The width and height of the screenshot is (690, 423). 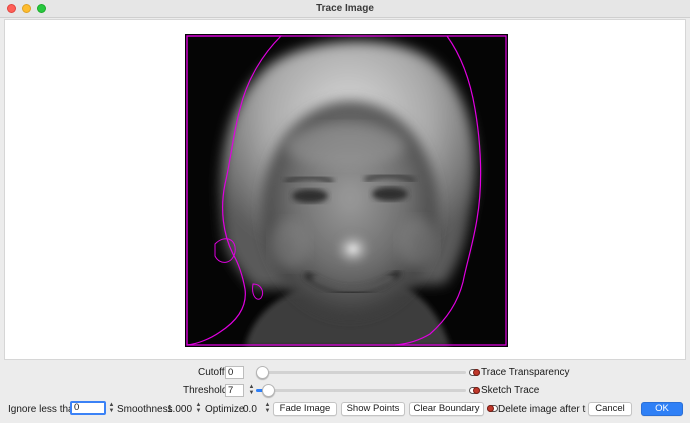 I want to click on ignore-less-than-field: 0, so click(x=88, y=408).